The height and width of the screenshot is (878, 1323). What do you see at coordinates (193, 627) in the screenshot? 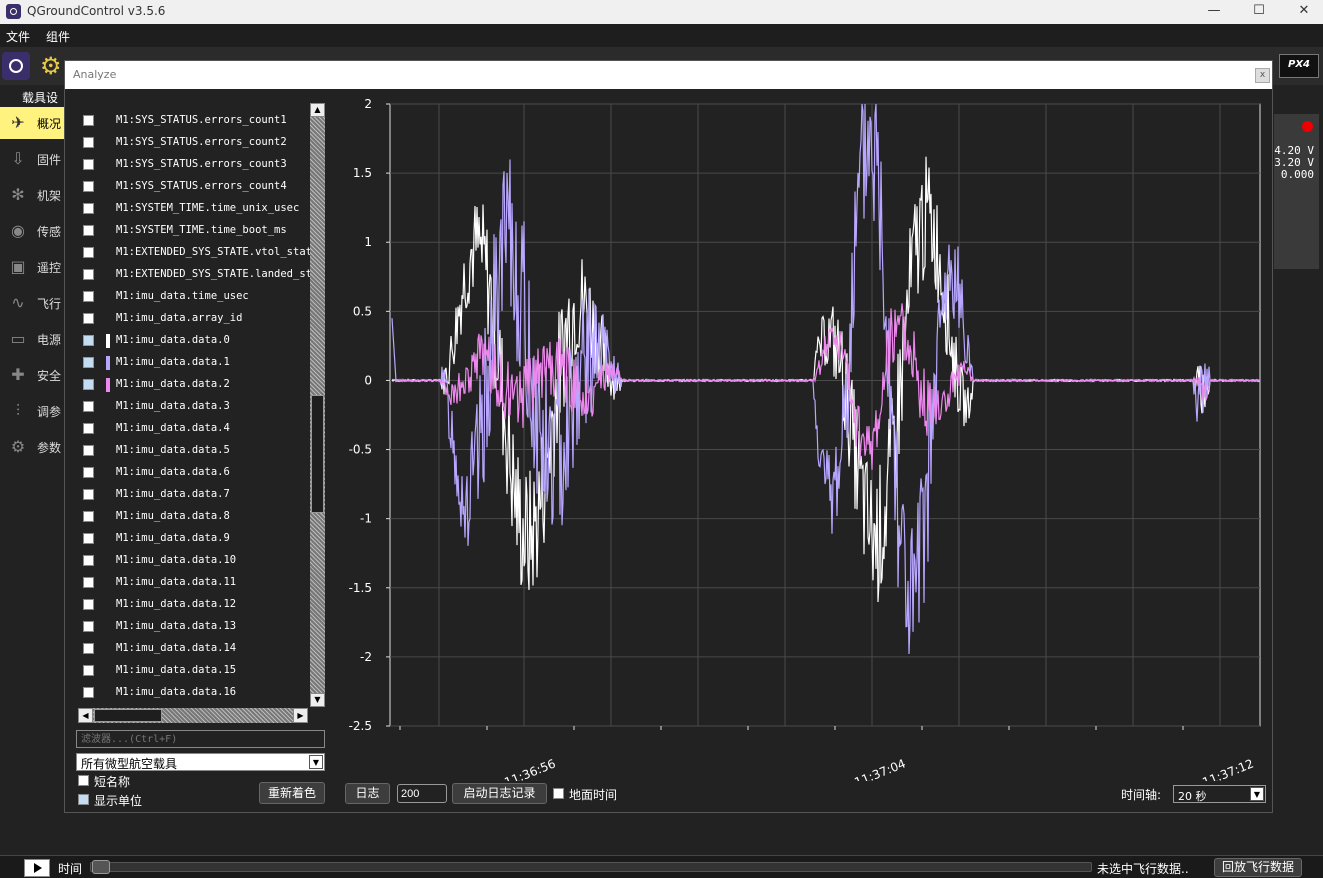
I see `list-item: M1:imu_data.data.13` at bounding box center [193, 627].